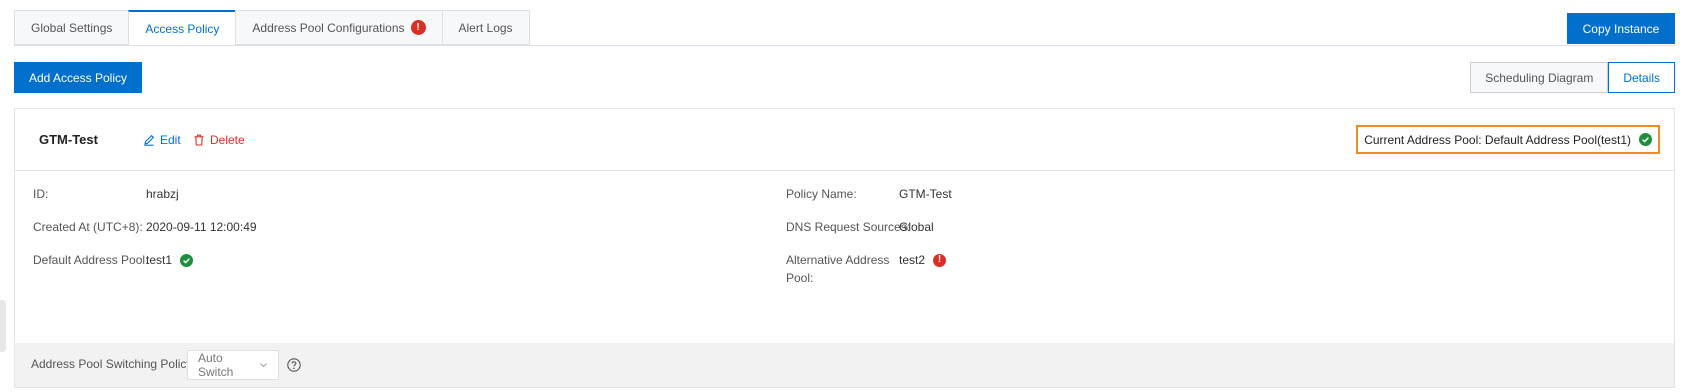  I want to click on edit-icon, so click(149, 140).